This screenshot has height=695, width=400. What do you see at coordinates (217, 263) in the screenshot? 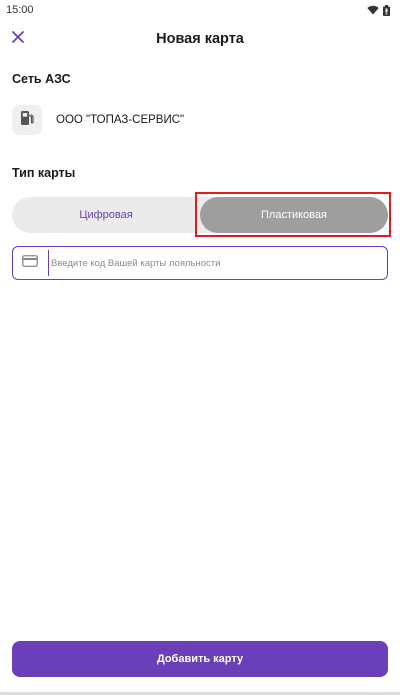
I see `card-code-input` at bounding box center [217, 263].